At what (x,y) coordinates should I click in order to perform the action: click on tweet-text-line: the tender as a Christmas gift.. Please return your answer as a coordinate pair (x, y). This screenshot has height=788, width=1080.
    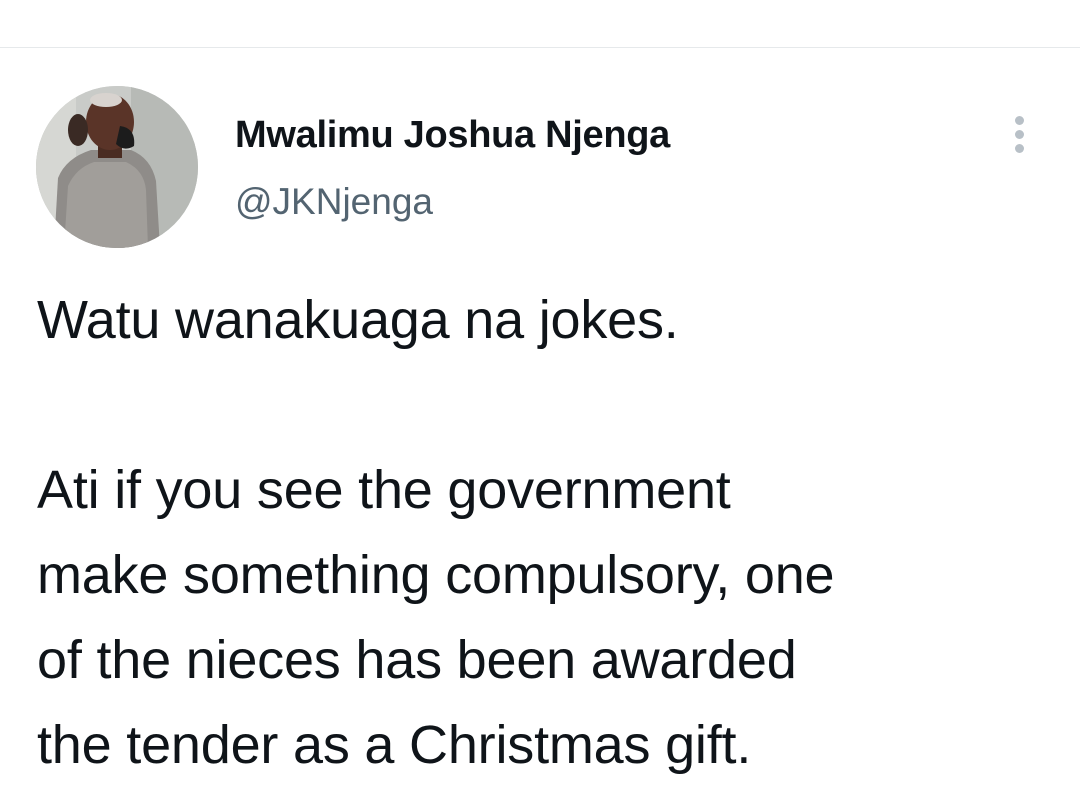
    Looking at the image, I should click on (394, 745).